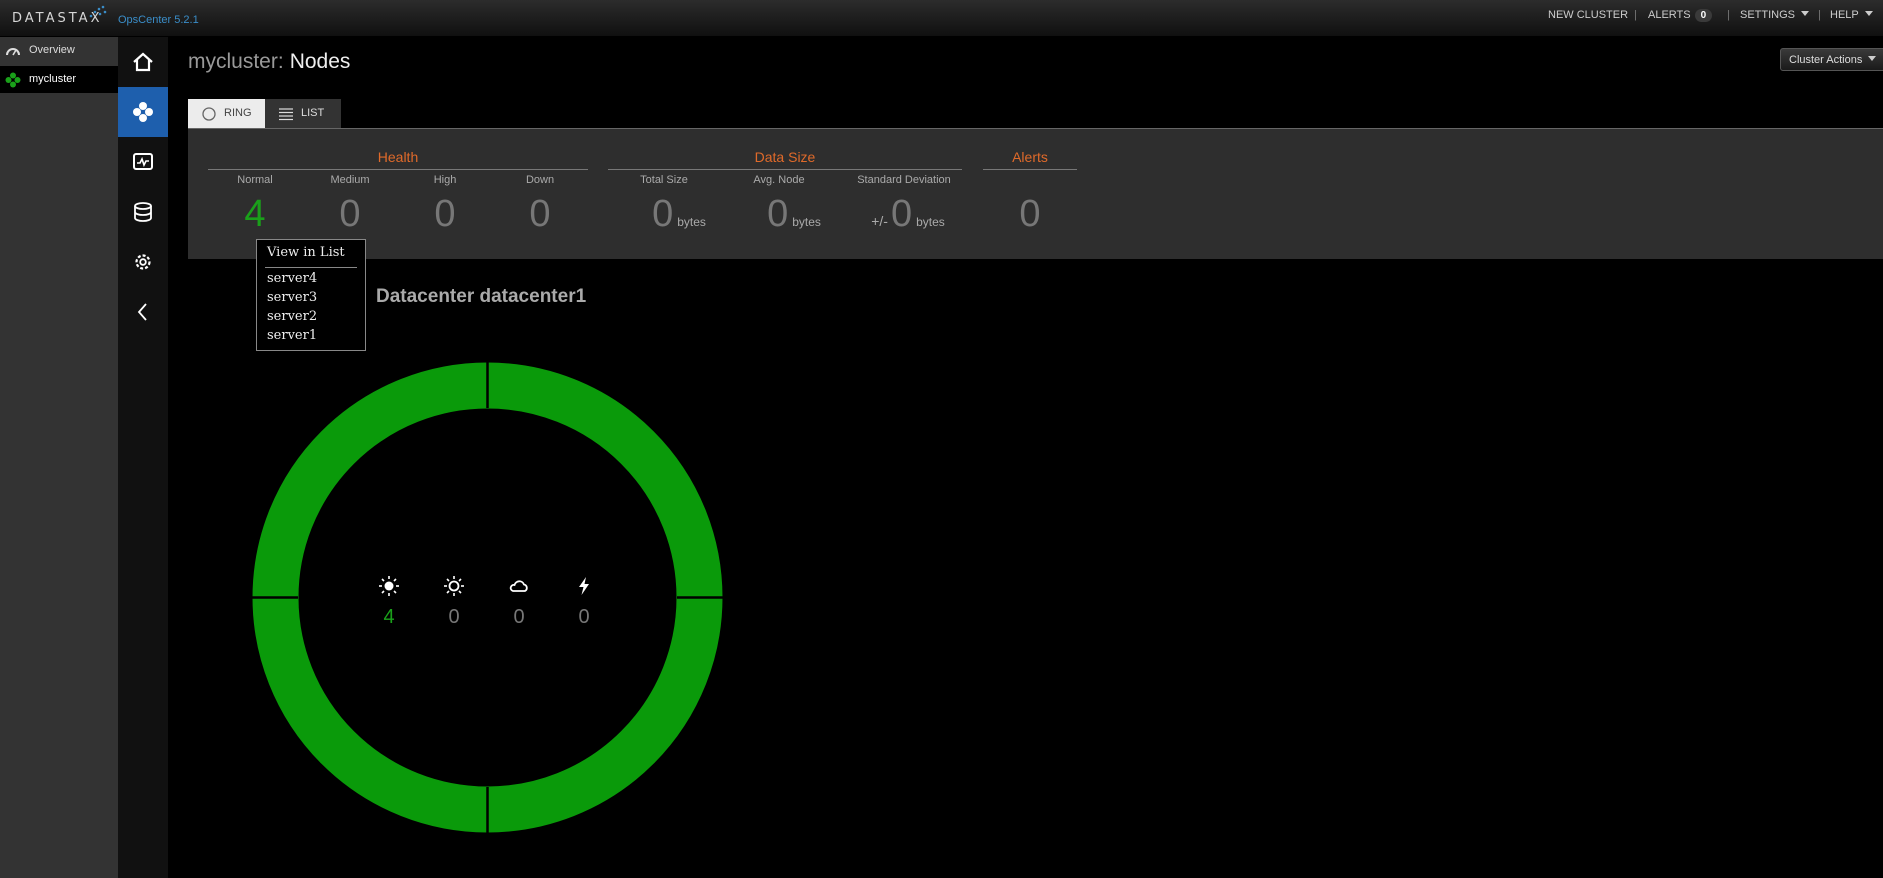  What do you see at coordinates (901, 214) in the screenshot?
I see `std-dev-number: 0` at bounding box center [901, 214].